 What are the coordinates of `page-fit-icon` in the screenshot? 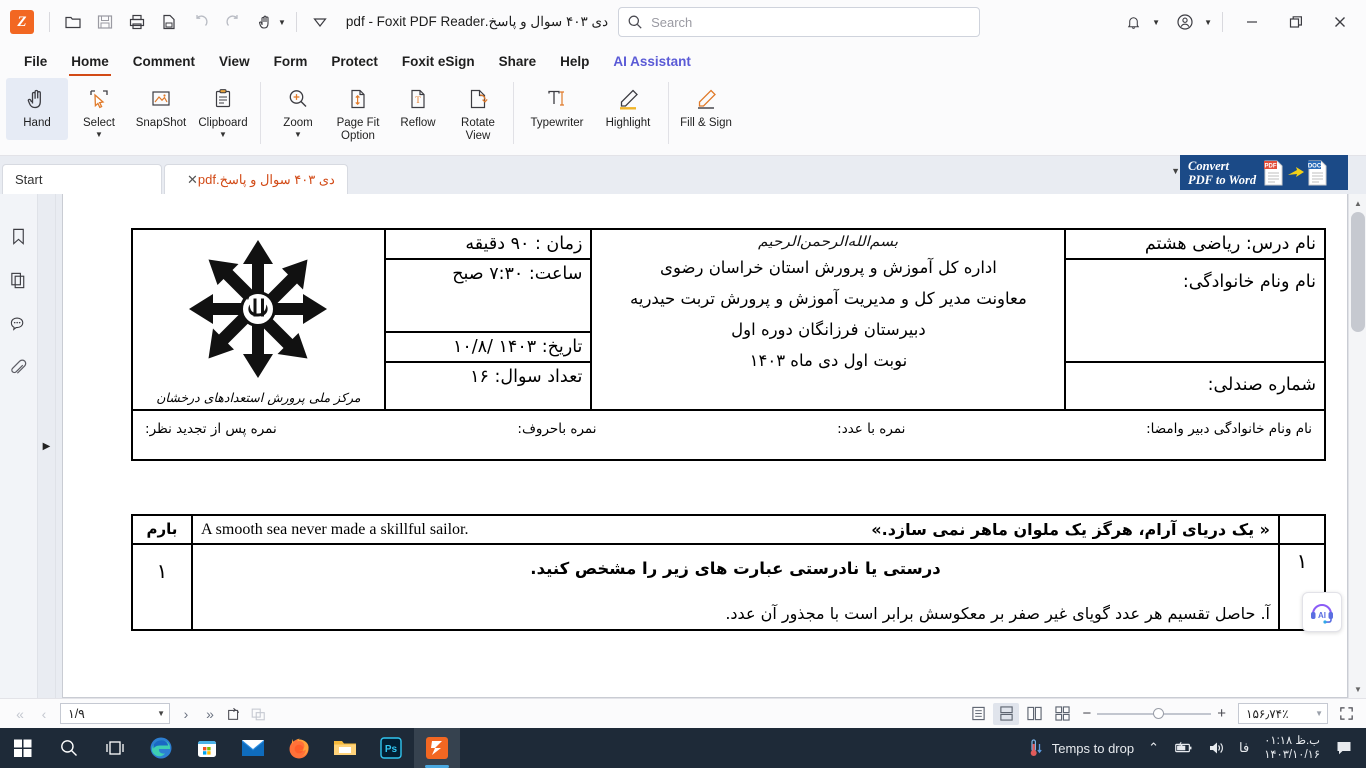 It's located at (358, 99).